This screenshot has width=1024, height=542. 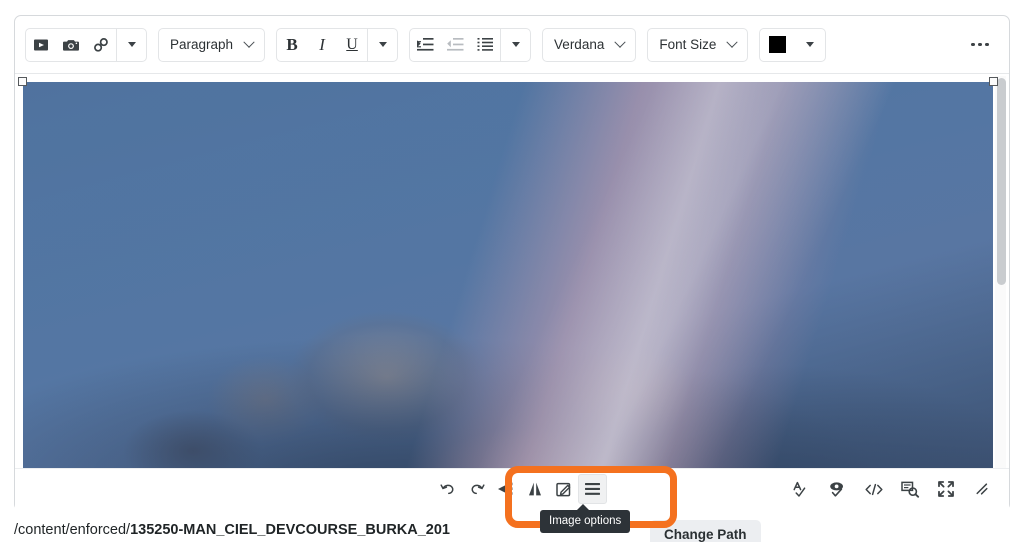 I want to click on image-tools-group, so click(x=520, y=489).